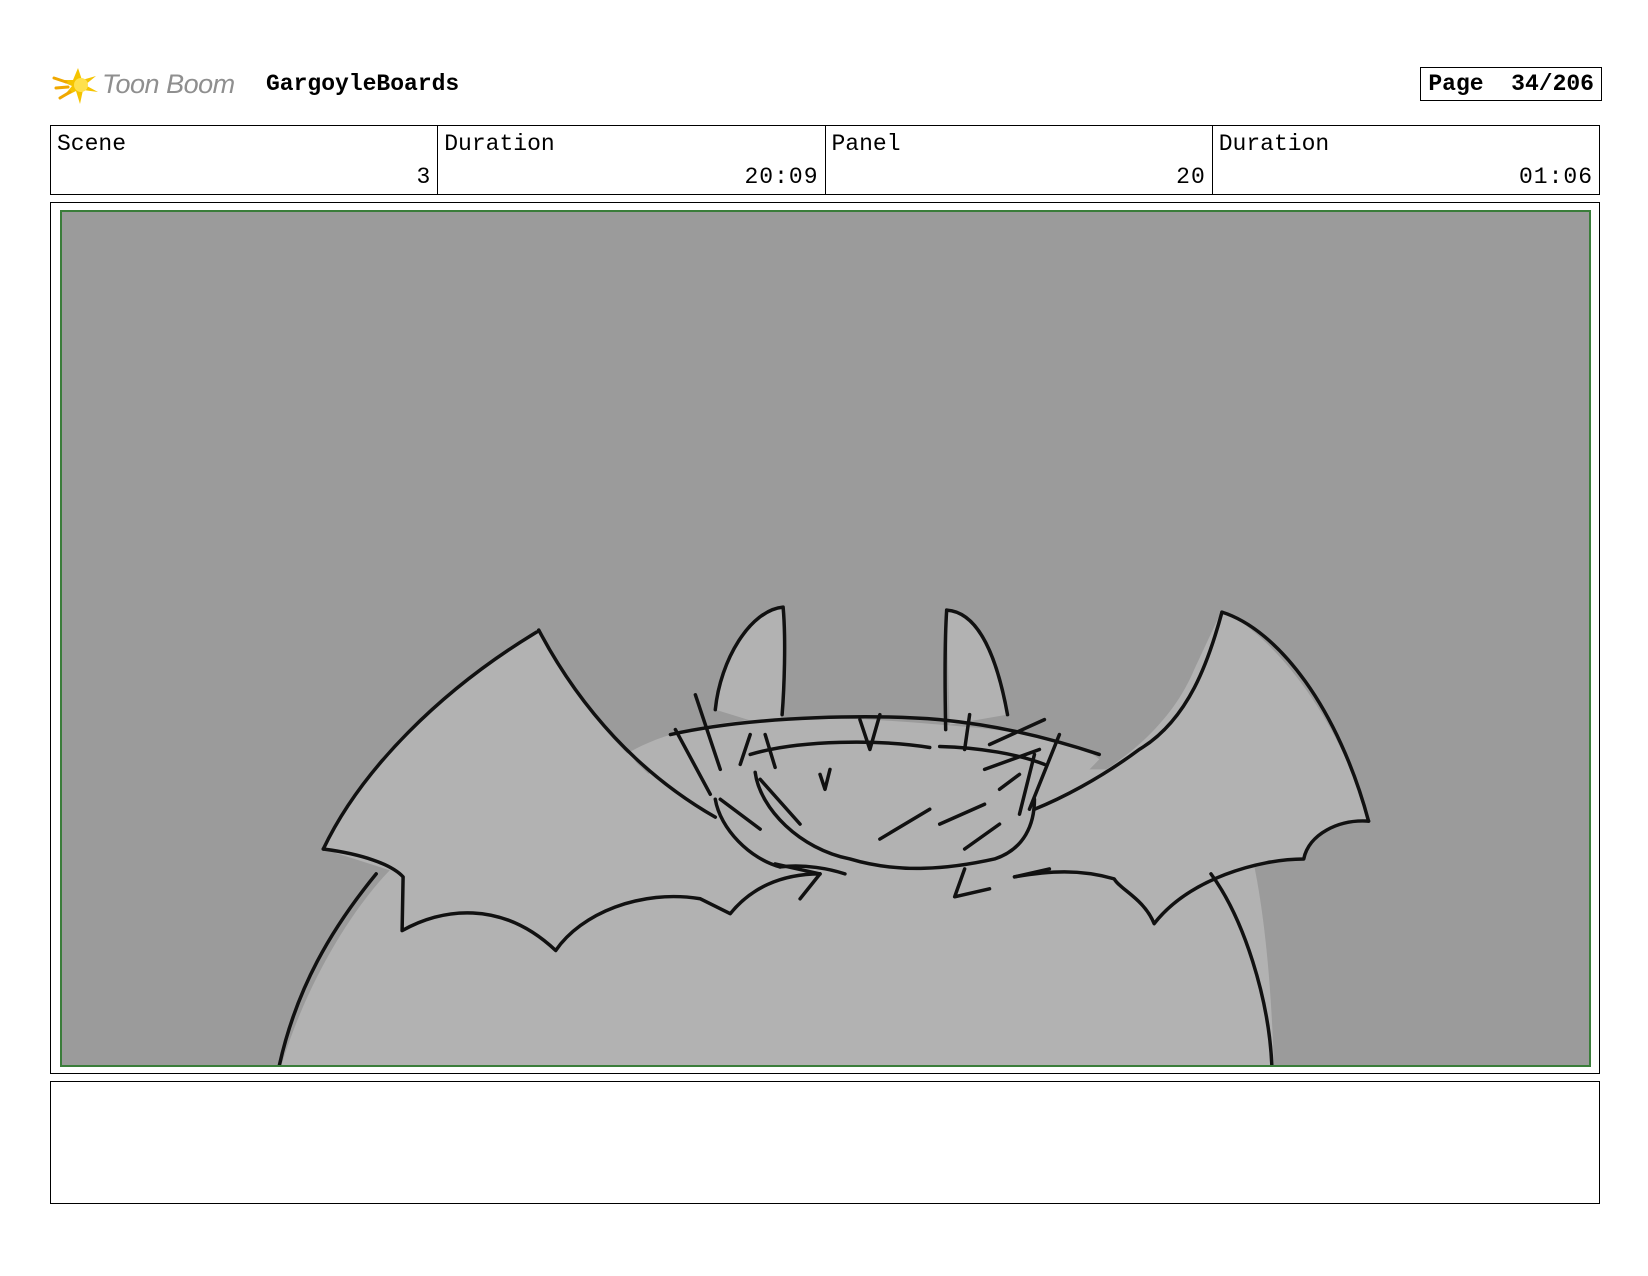 The height and width of the screenshot is (1276, 1648). I want to click on scene-value: 3, so click(424, 177).